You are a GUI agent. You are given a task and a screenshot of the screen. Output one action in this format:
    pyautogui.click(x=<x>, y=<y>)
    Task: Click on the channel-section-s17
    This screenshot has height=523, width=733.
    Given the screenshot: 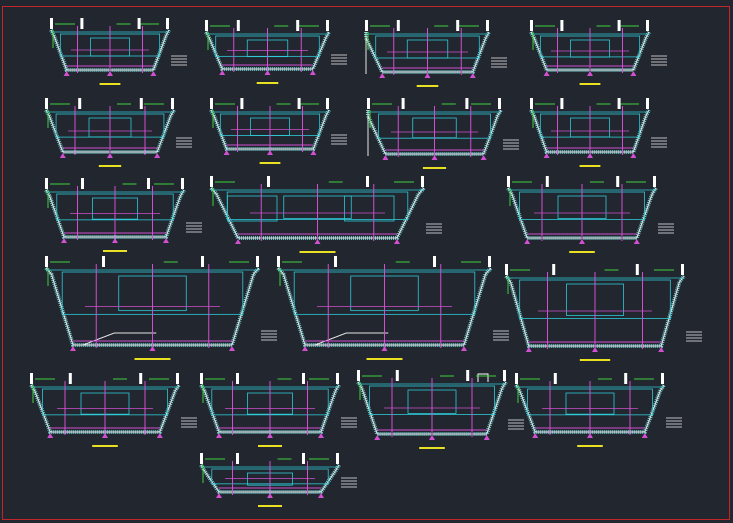 What is the action you would take?
    pyautogui.click(x=440, y=409)
    